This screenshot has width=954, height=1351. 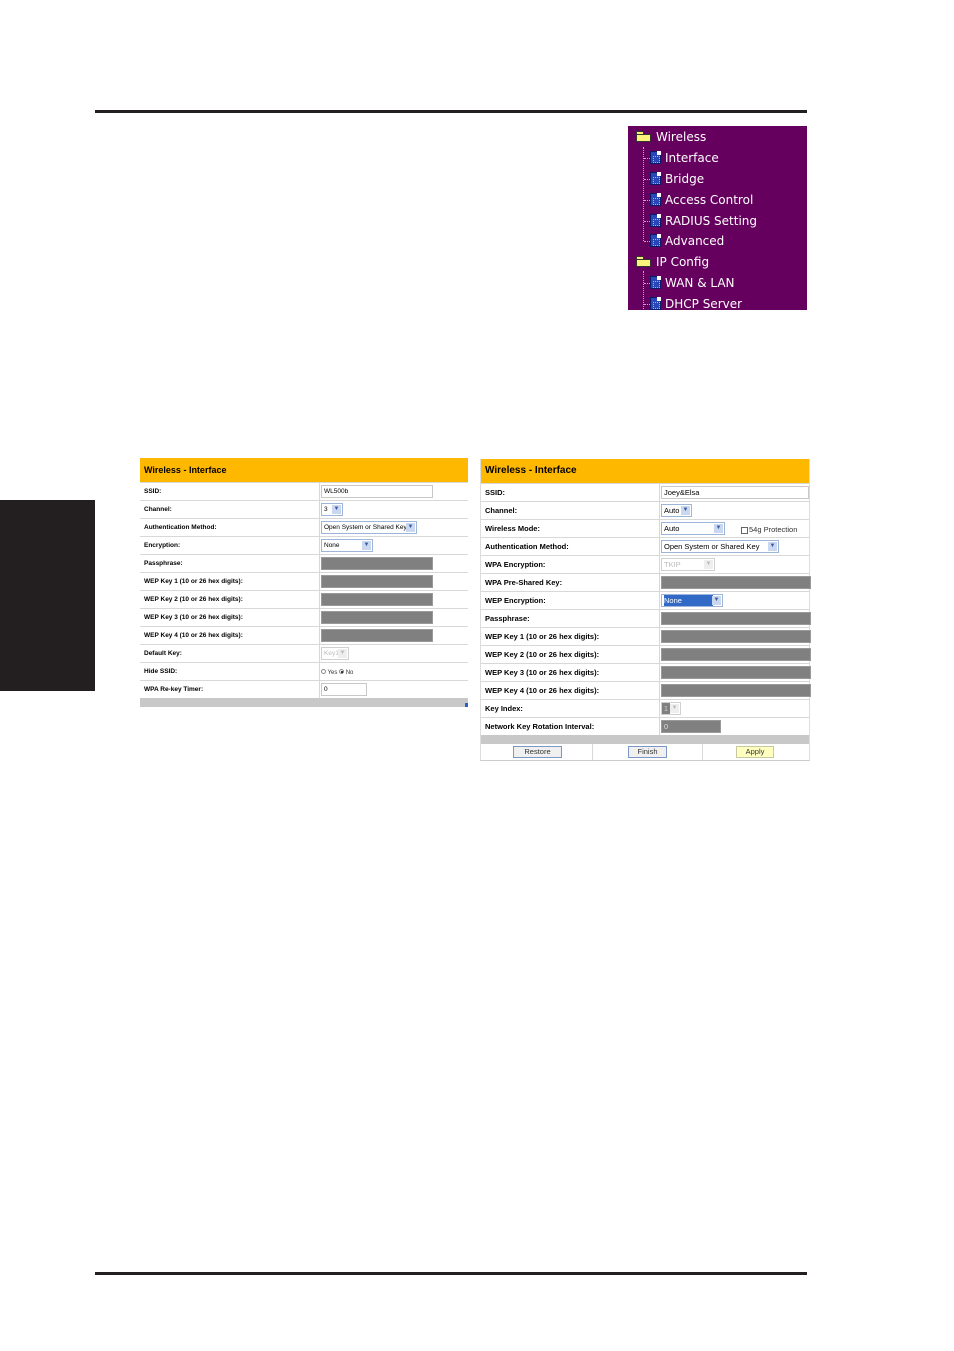 What do you see at coordinates (647, 752) in the screenshot?
I see `finish-button: Finish` at bounding box center [647, 752].